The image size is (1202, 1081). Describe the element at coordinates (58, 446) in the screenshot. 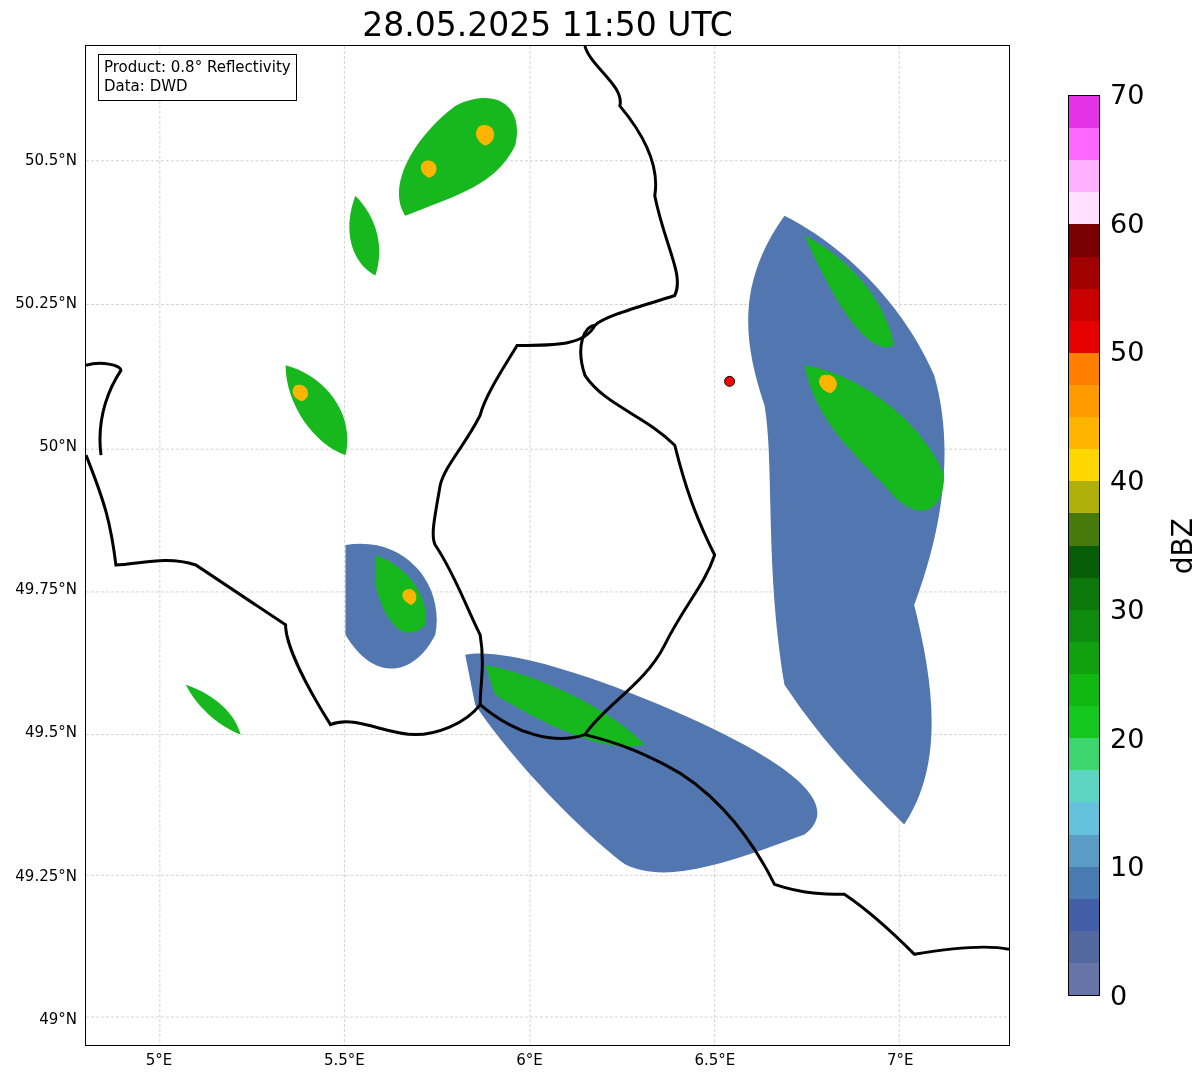

I see `axis-tick-label: 50°N` at that location.